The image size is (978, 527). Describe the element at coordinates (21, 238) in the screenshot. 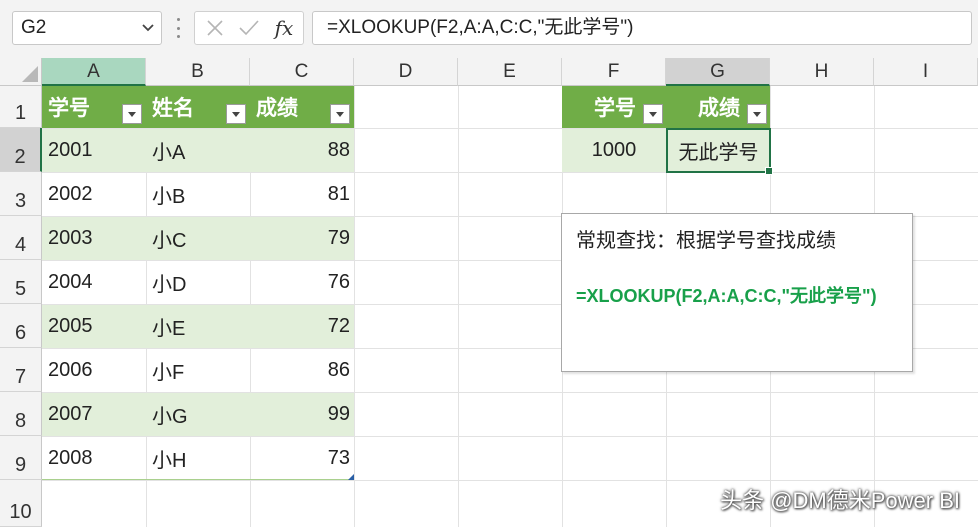

I see `row-header-4: 4` at that location.